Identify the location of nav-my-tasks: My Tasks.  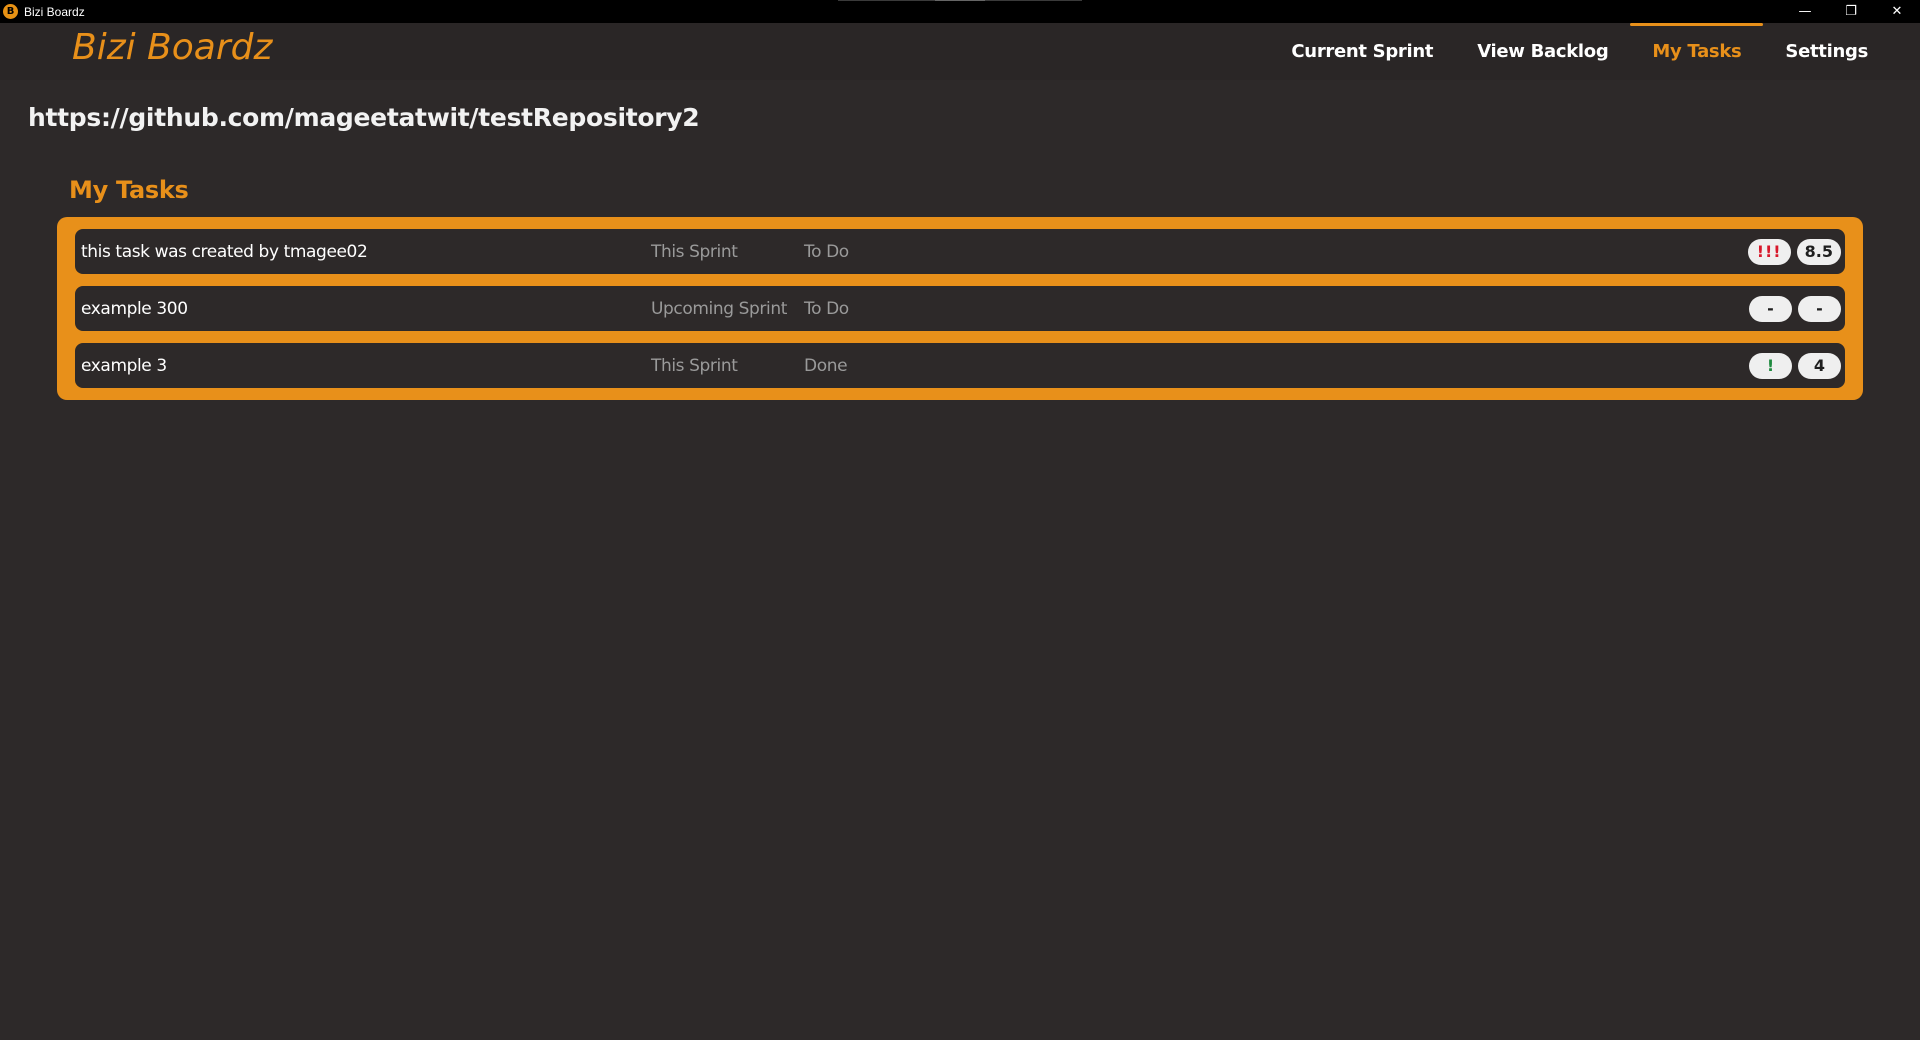
(1697, 51).